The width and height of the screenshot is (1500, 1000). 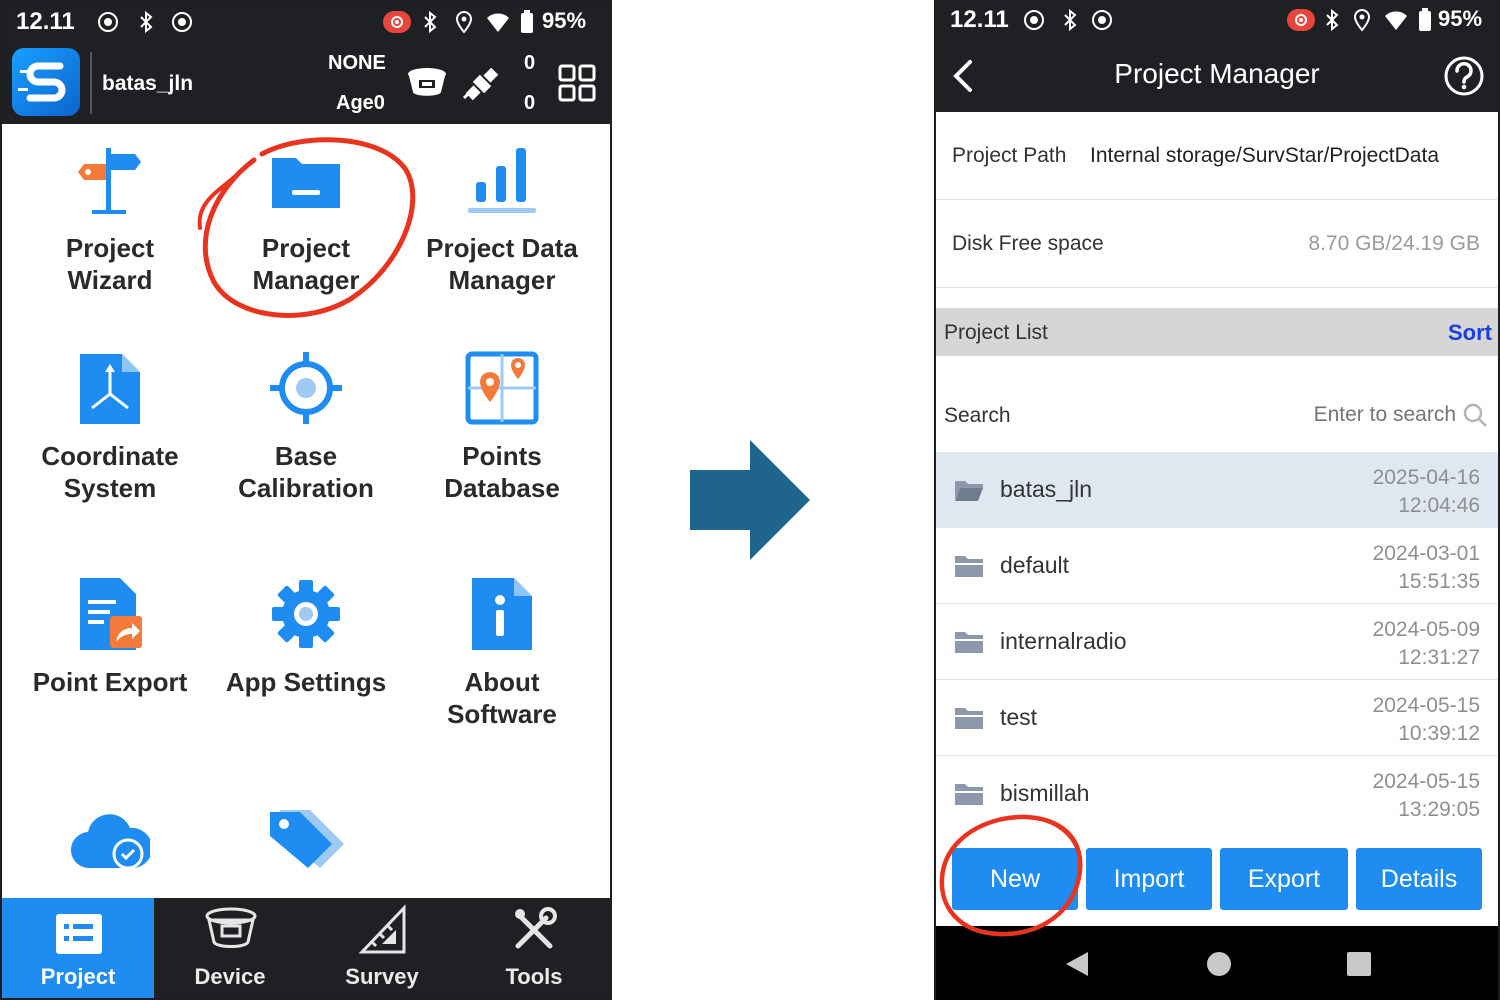 I want to click on project-name: internalradio, so click(x=1063, y=641).